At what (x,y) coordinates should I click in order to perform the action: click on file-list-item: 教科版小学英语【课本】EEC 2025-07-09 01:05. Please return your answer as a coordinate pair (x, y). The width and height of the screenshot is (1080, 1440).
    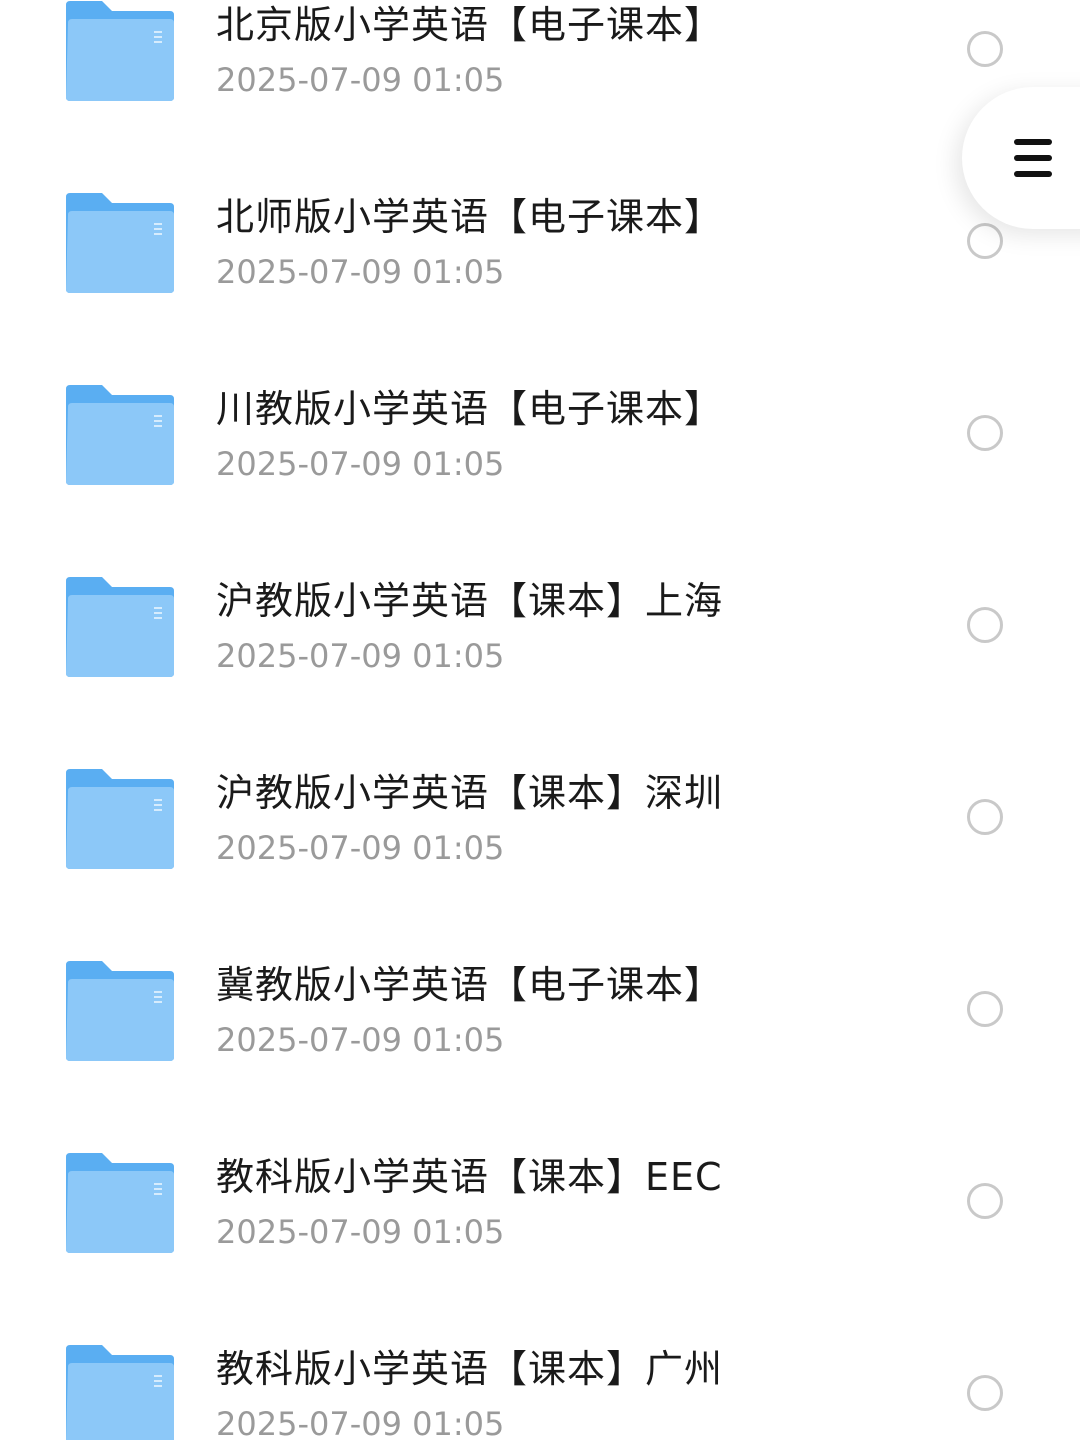
    Looking at the image, I should click on (540, 1218).